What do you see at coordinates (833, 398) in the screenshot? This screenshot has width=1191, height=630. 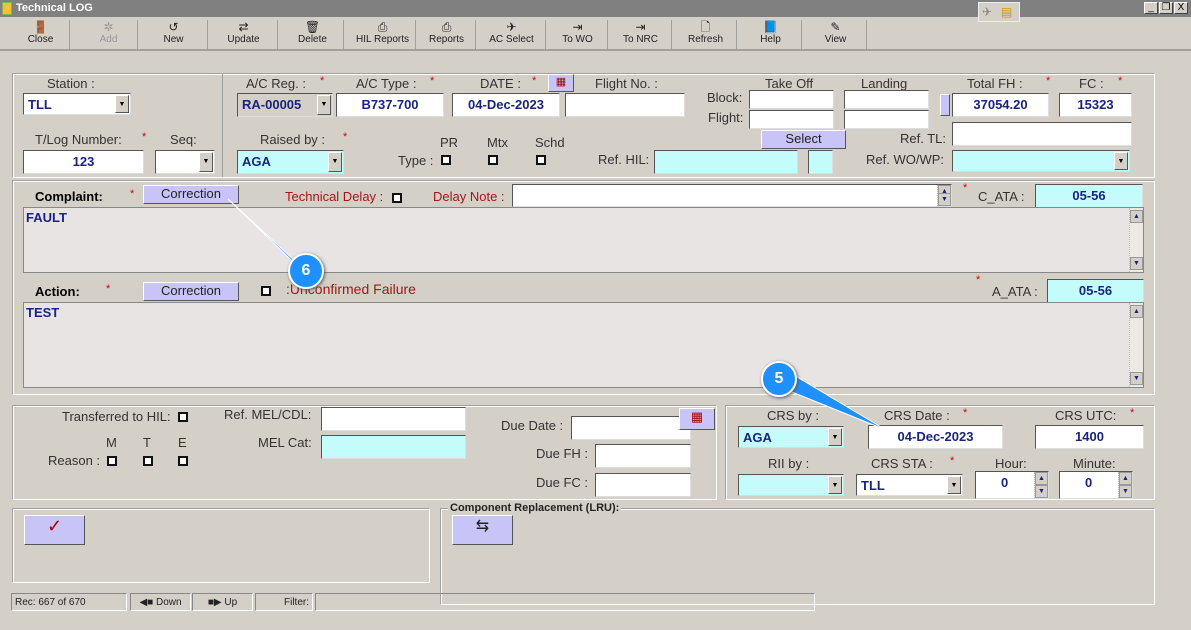 I see `callout-5-pointer` at bounding box center [833, 398].